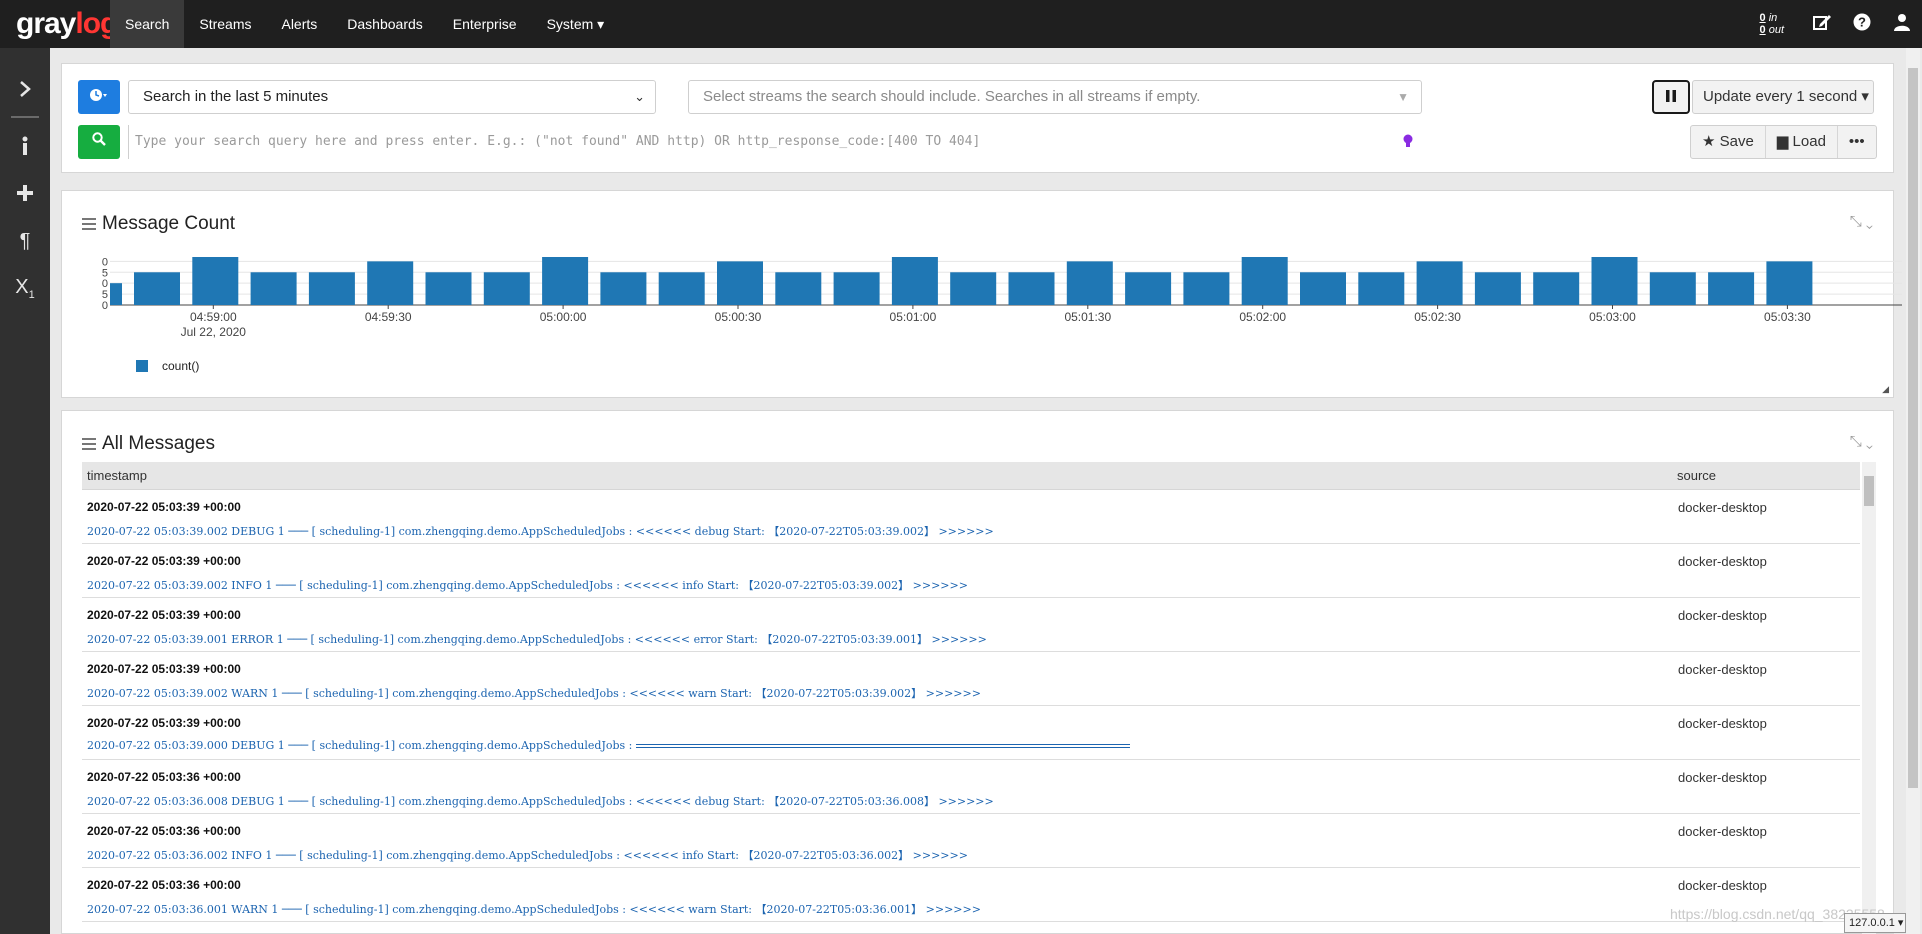  What do you see at coordinates (25, 195) in the screenshot?
I see `plus-icon` at bounding box center [25, 195].